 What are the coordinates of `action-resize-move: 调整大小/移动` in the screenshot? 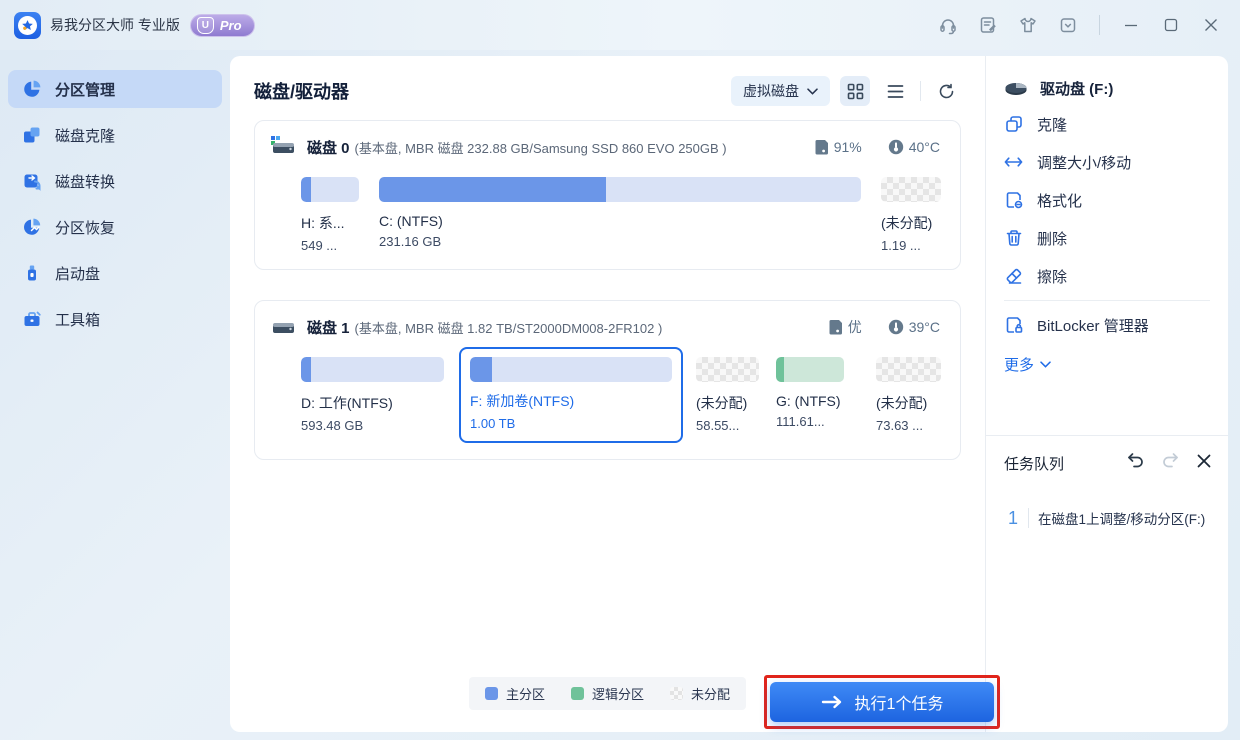 It's located at (1107, 162).